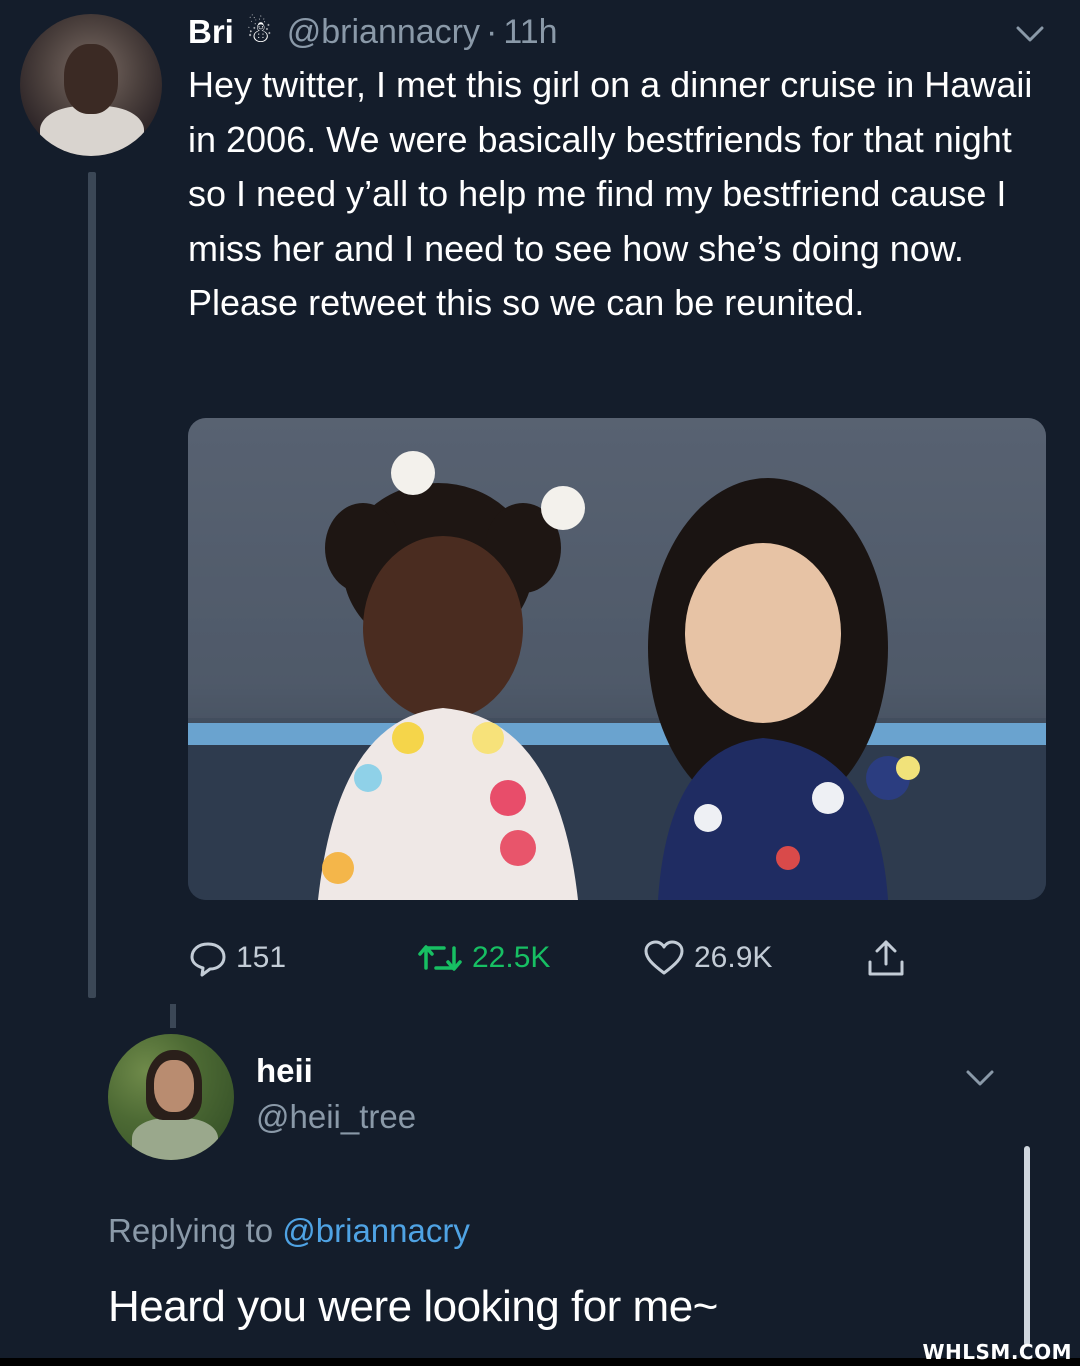  I want to click on tweet-action-bar: 151 22.5K 26.9K, so click(558, 958).